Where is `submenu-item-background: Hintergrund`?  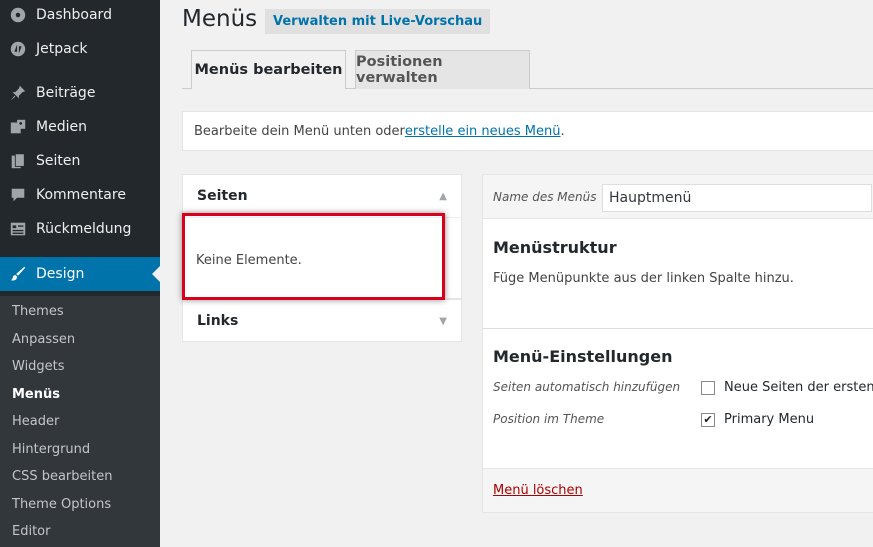 submenu-item-background: Hintergrund is located at coordinates (51, 449).